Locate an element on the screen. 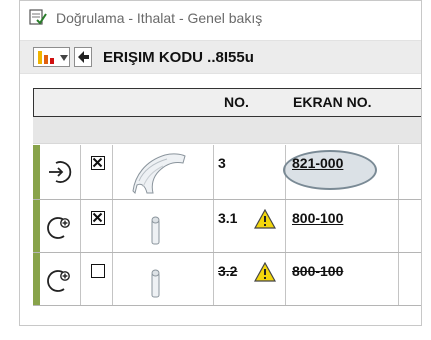 This screenshot has width=431, height=340. table-row: 3.2 800-100 is located at coordinates (227, 279).